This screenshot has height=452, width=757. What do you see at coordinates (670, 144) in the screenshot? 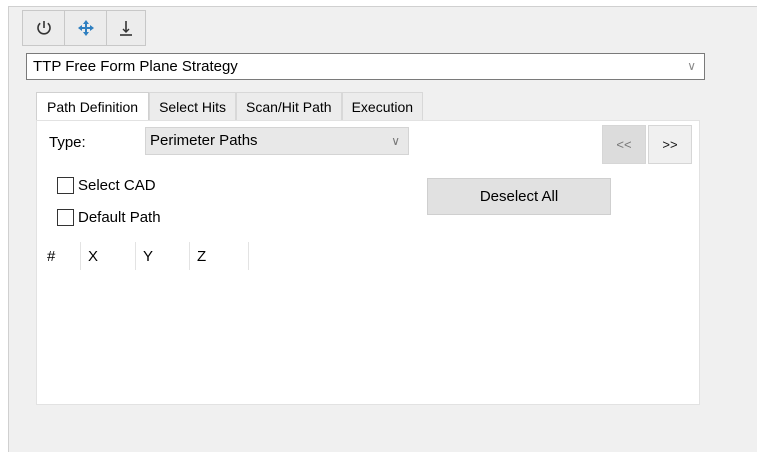
I see `next-button: >>` at bounding box center [670, 144].